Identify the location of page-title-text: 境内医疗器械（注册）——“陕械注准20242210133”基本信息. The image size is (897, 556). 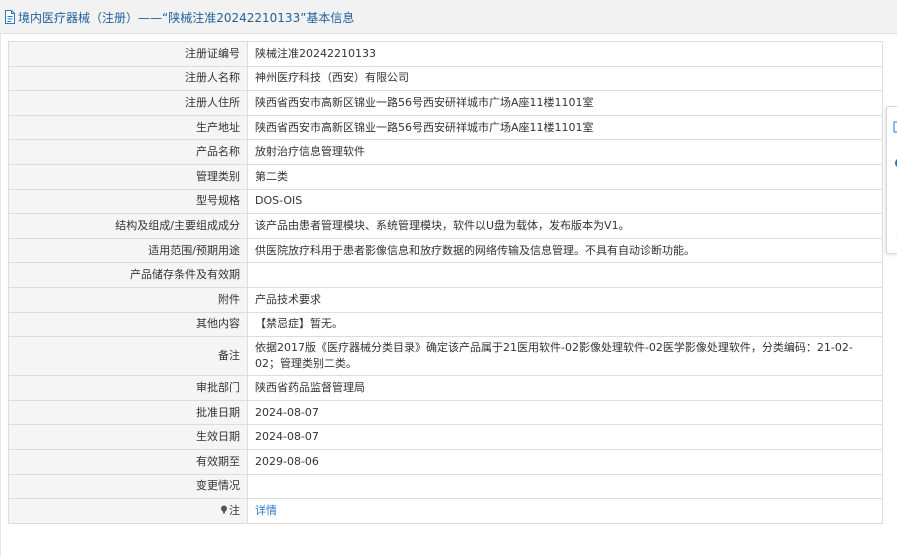
(186, 17).